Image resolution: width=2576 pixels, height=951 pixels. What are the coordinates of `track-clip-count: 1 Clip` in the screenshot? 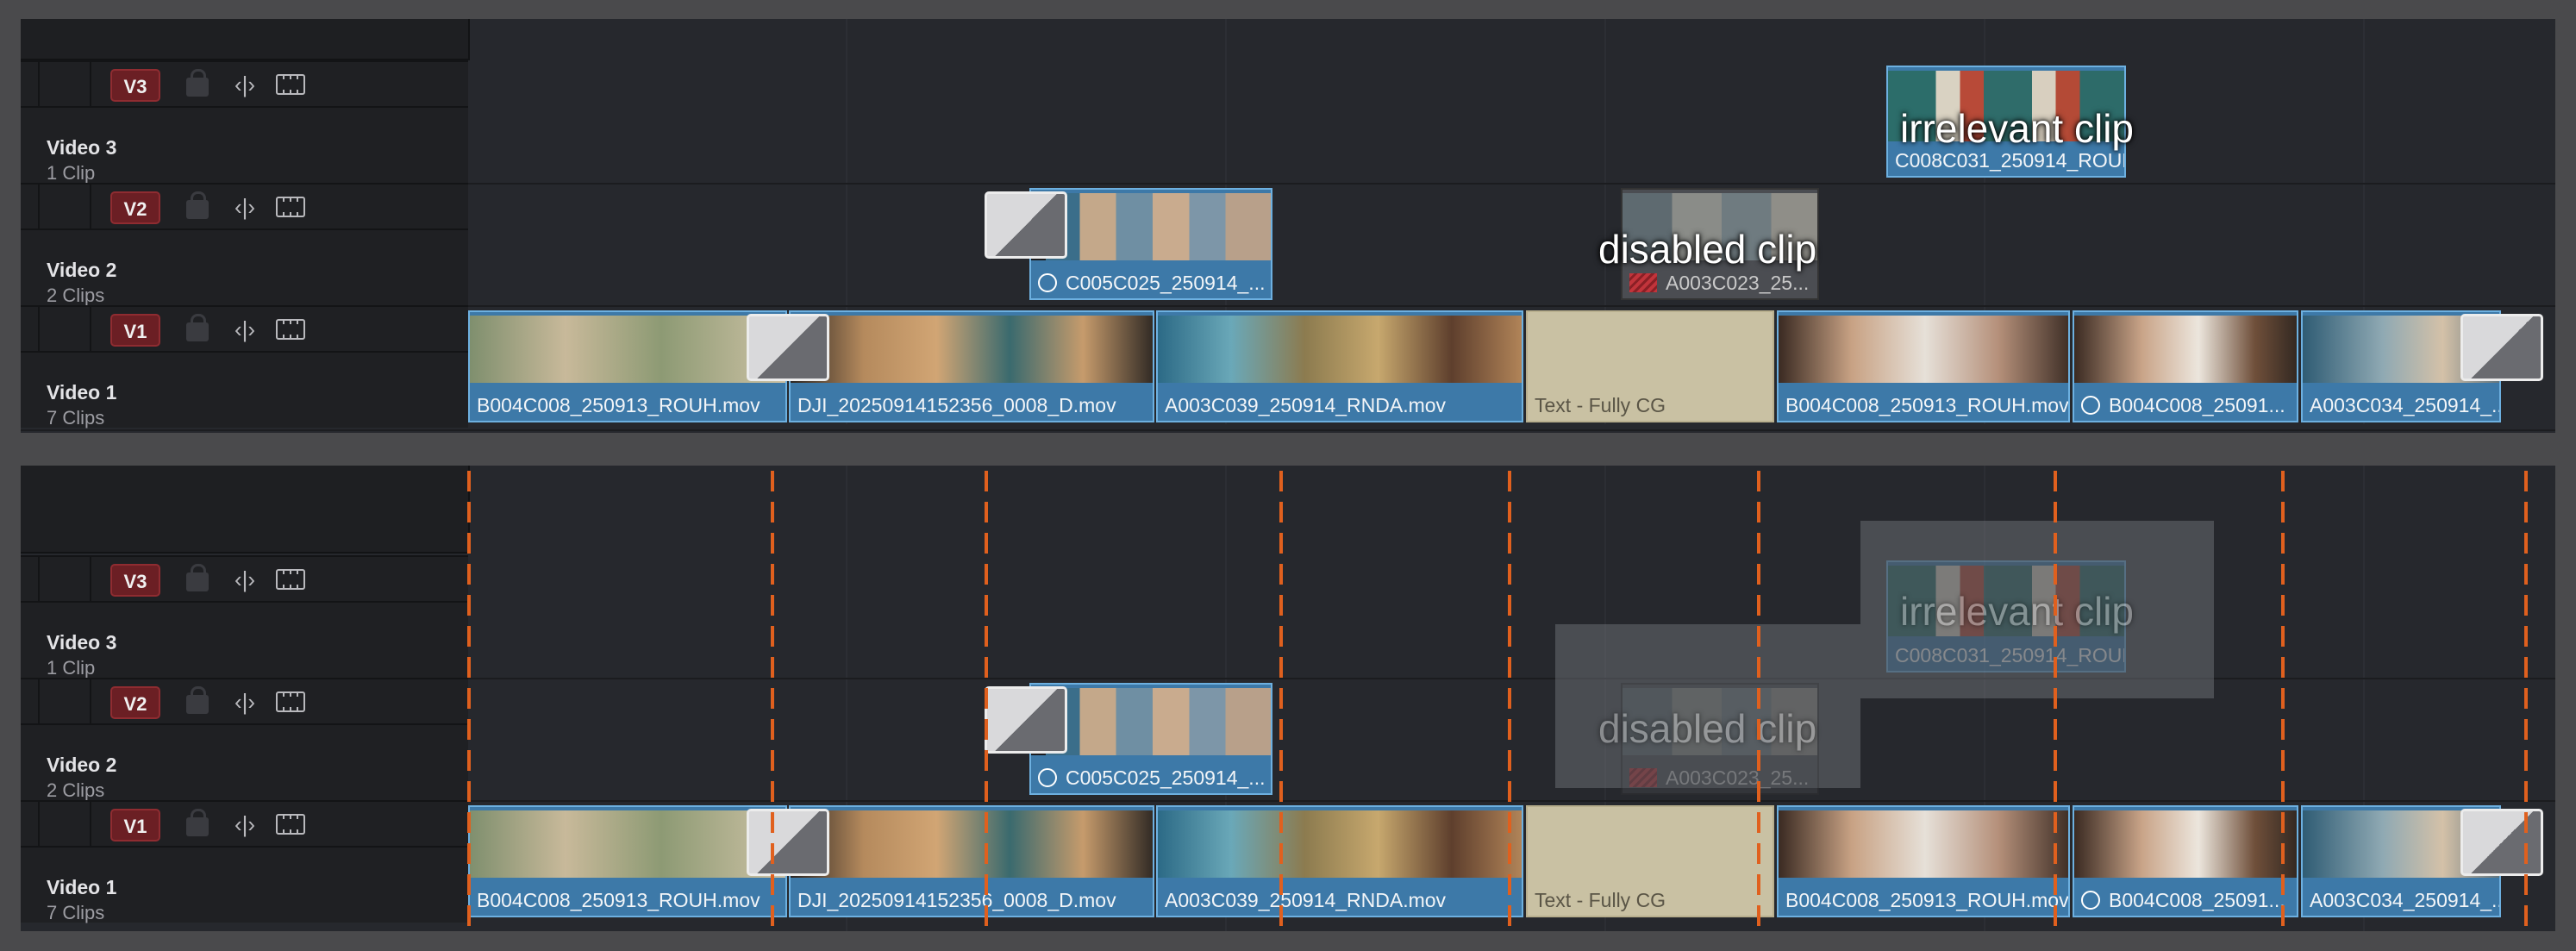 It's located at (71, 173).